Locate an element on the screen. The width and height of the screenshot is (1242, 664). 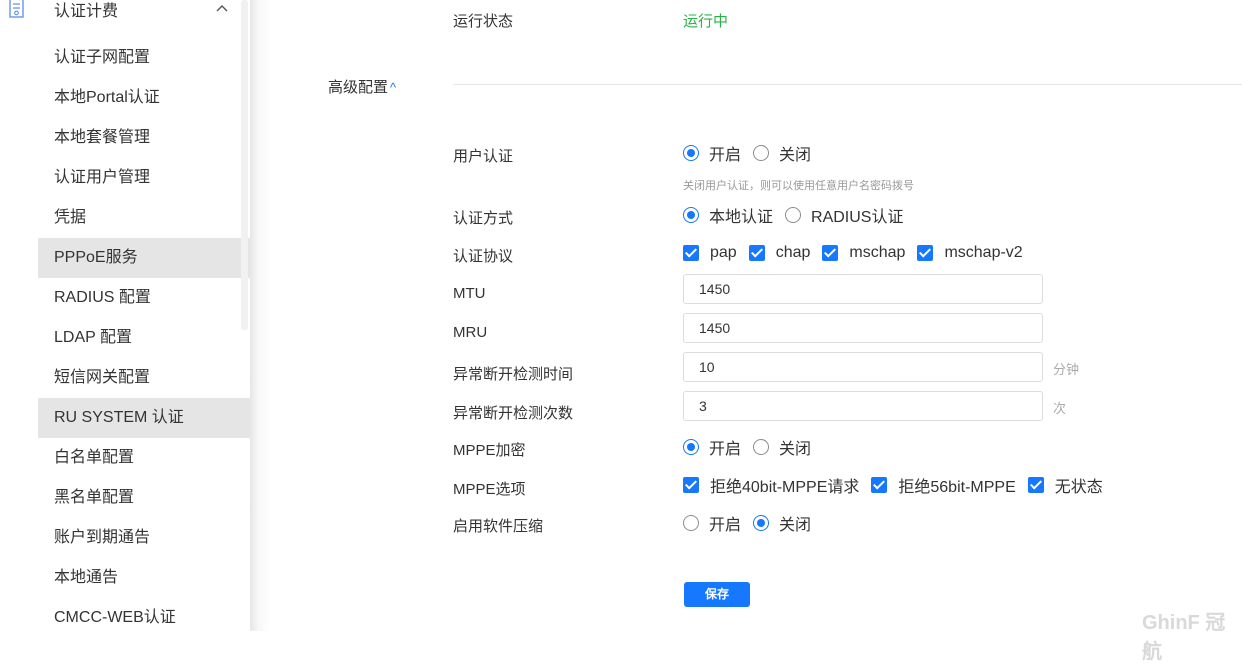
chap-checkbox is located at coordinates (756, 253).